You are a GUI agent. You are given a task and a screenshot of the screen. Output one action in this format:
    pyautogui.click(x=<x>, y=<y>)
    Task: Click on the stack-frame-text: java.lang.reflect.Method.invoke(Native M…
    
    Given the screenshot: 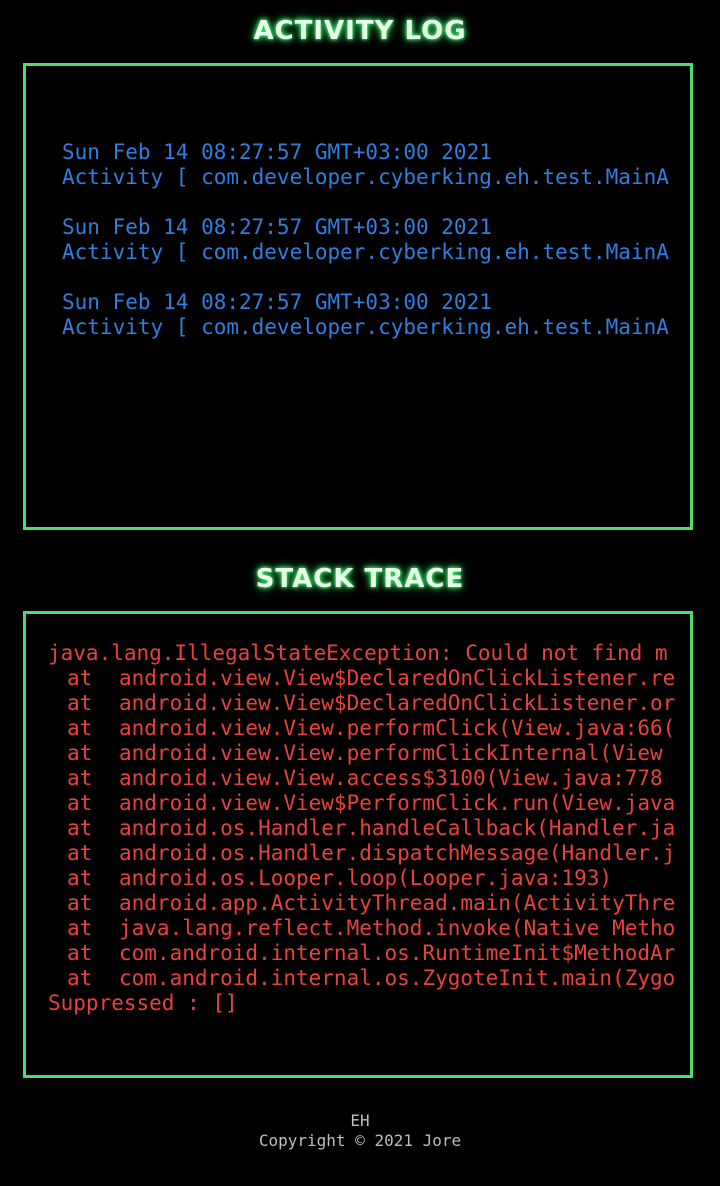 What is the action you would take?
    pyautogui.click(x=397, y=928)
    